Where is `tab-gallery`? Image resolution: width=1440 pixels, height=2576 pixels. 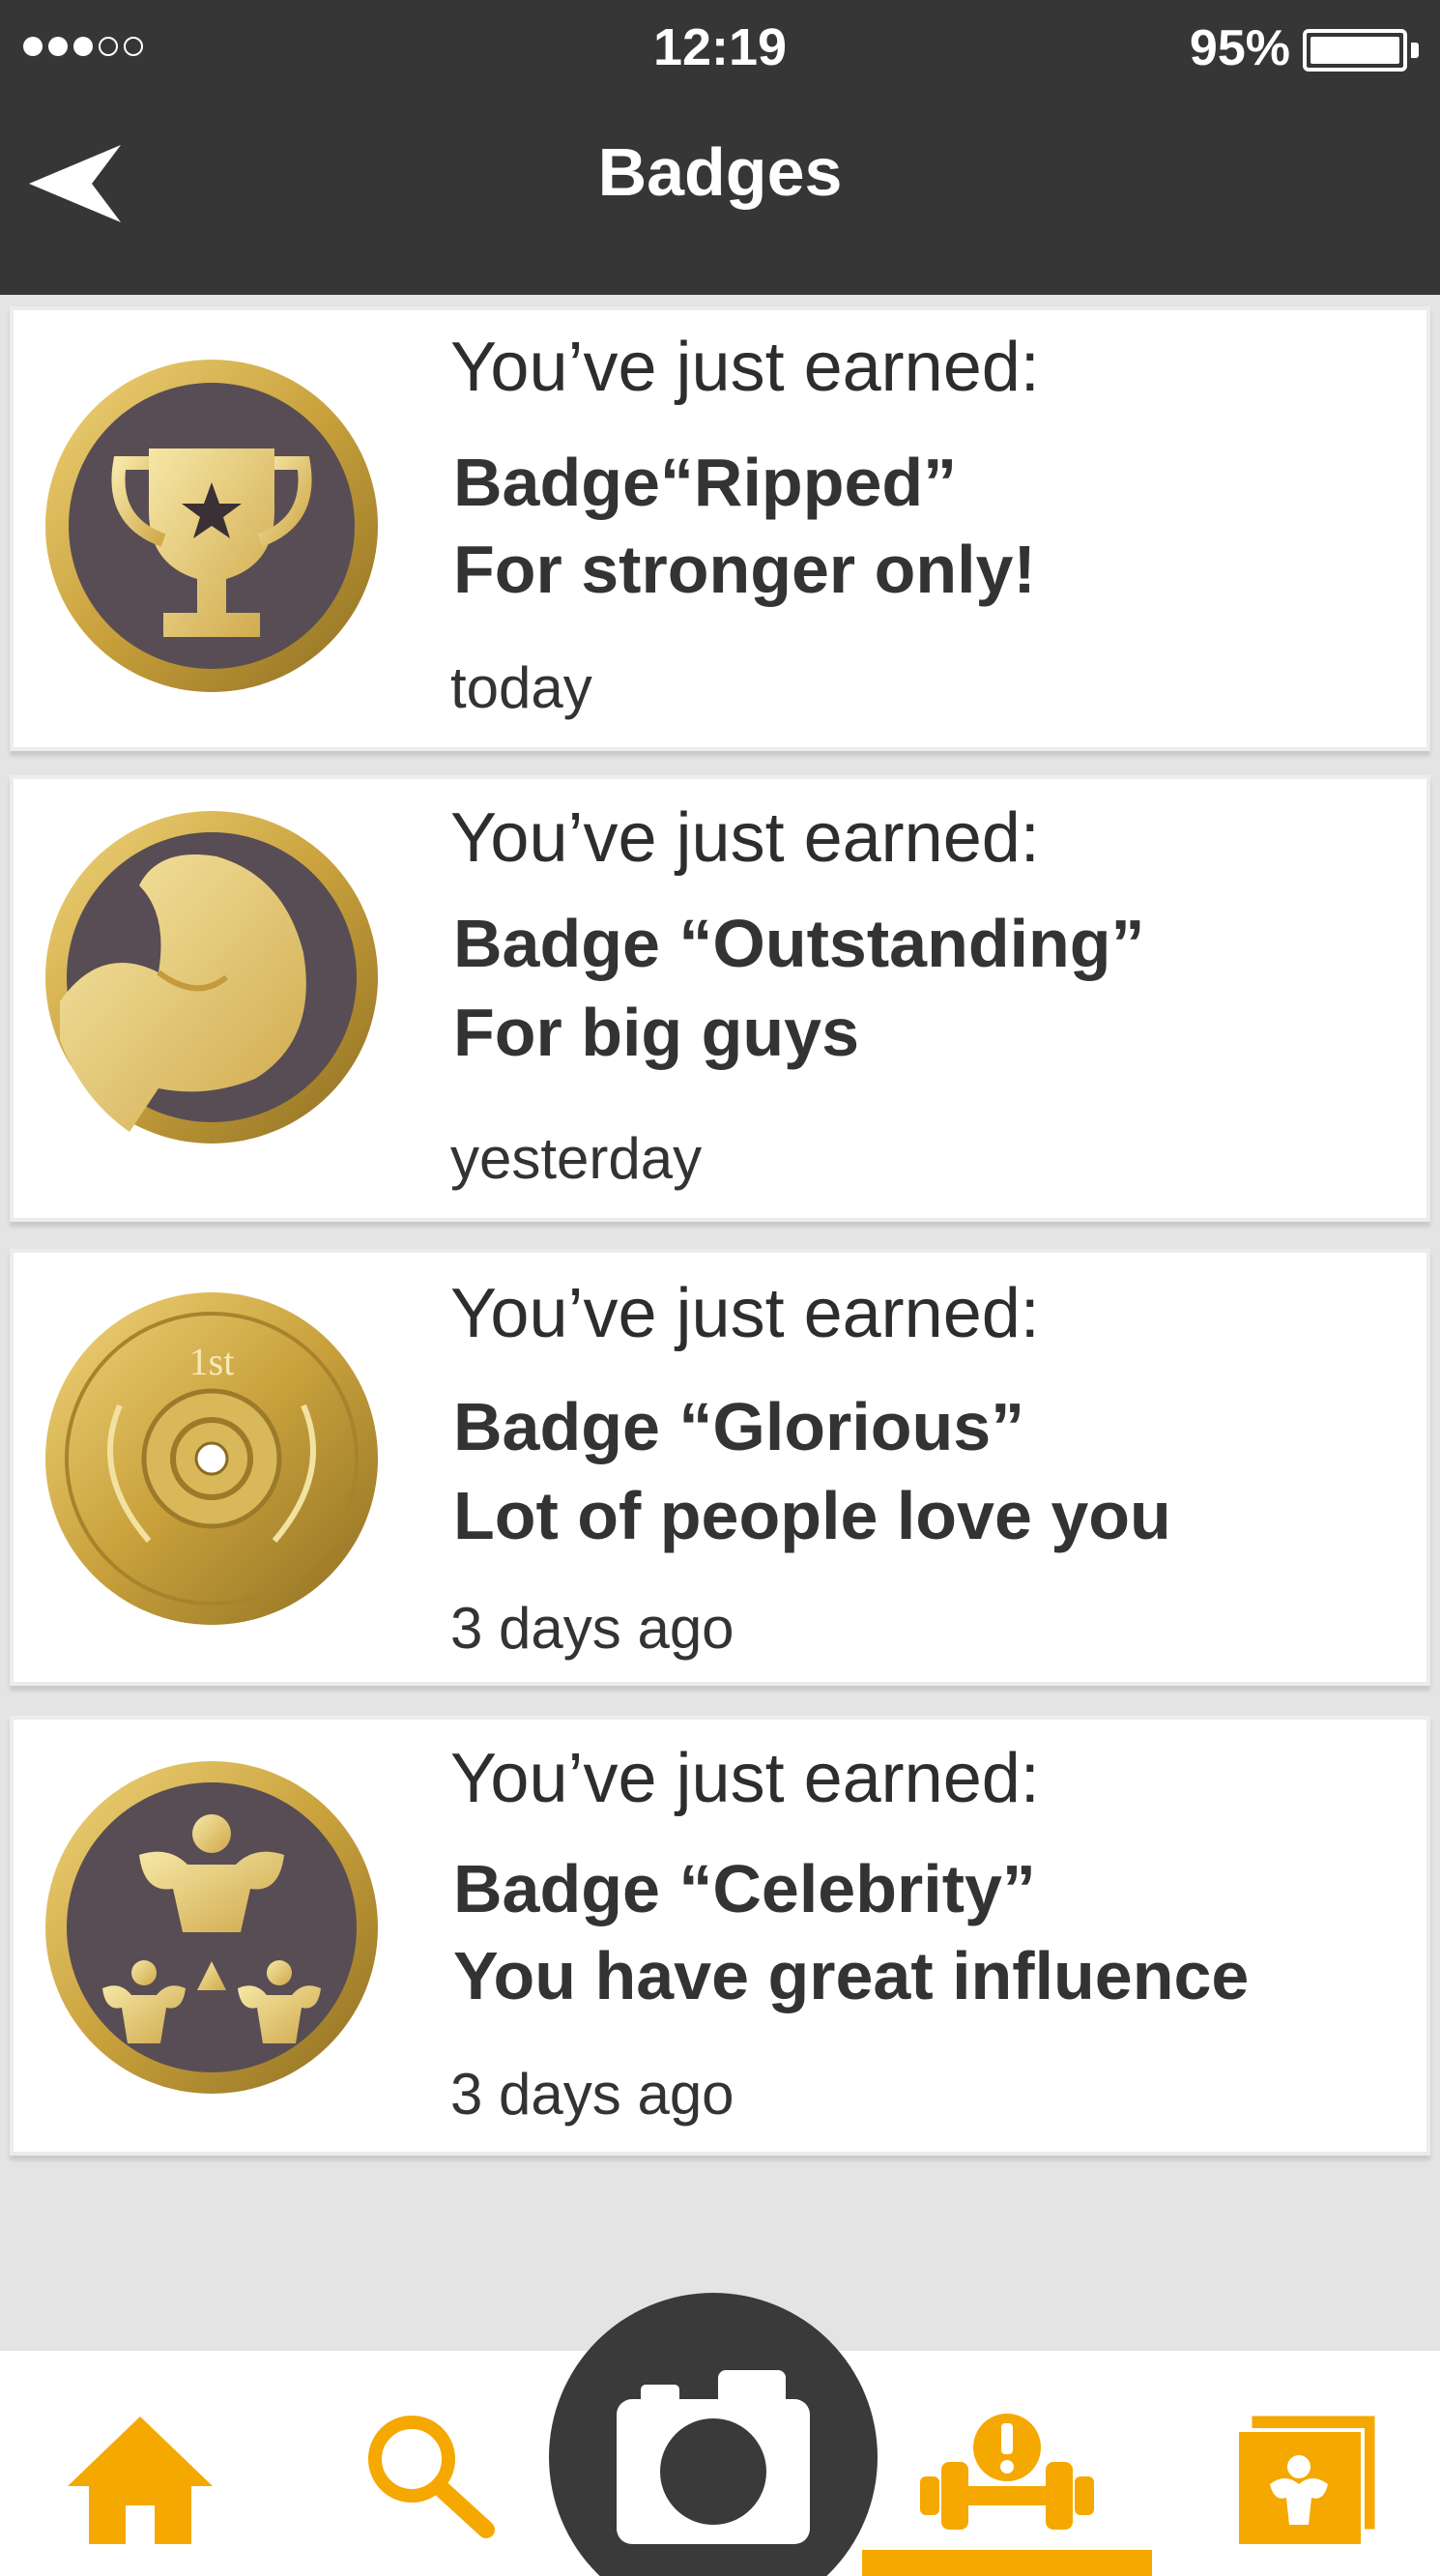 tab-gallery is located at coordinates (1312, 2486).